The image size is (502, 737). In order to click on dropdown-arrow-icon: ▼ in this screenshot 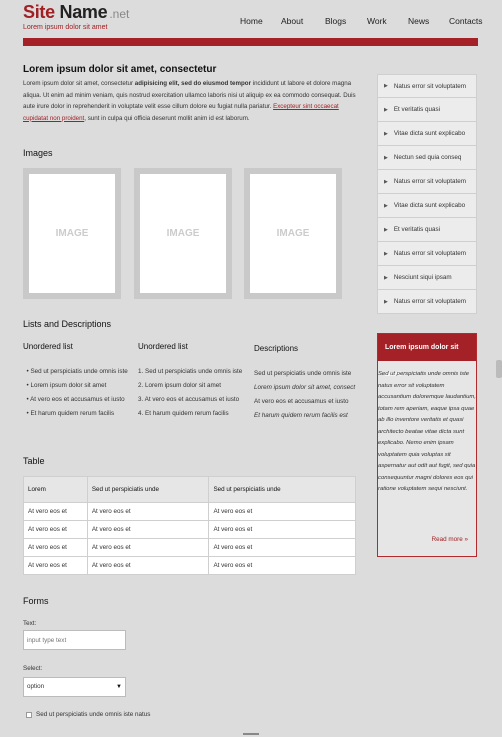, I will do `click(119, 687)`.